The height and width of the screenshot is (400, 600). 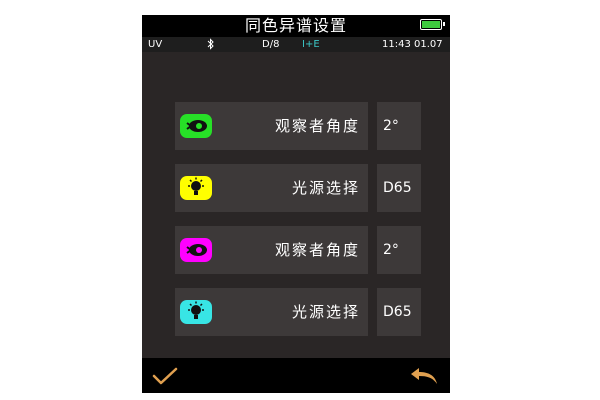 What do you see at coordinates (271, 44) in the screenshot?
I see `geometry-label: D/8` at bounding box center [271, 44].